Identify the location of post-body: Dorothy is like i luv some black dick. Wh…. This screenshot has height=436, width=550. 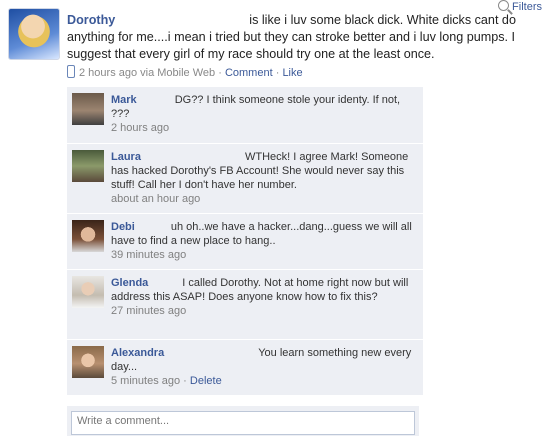
(307, 47).